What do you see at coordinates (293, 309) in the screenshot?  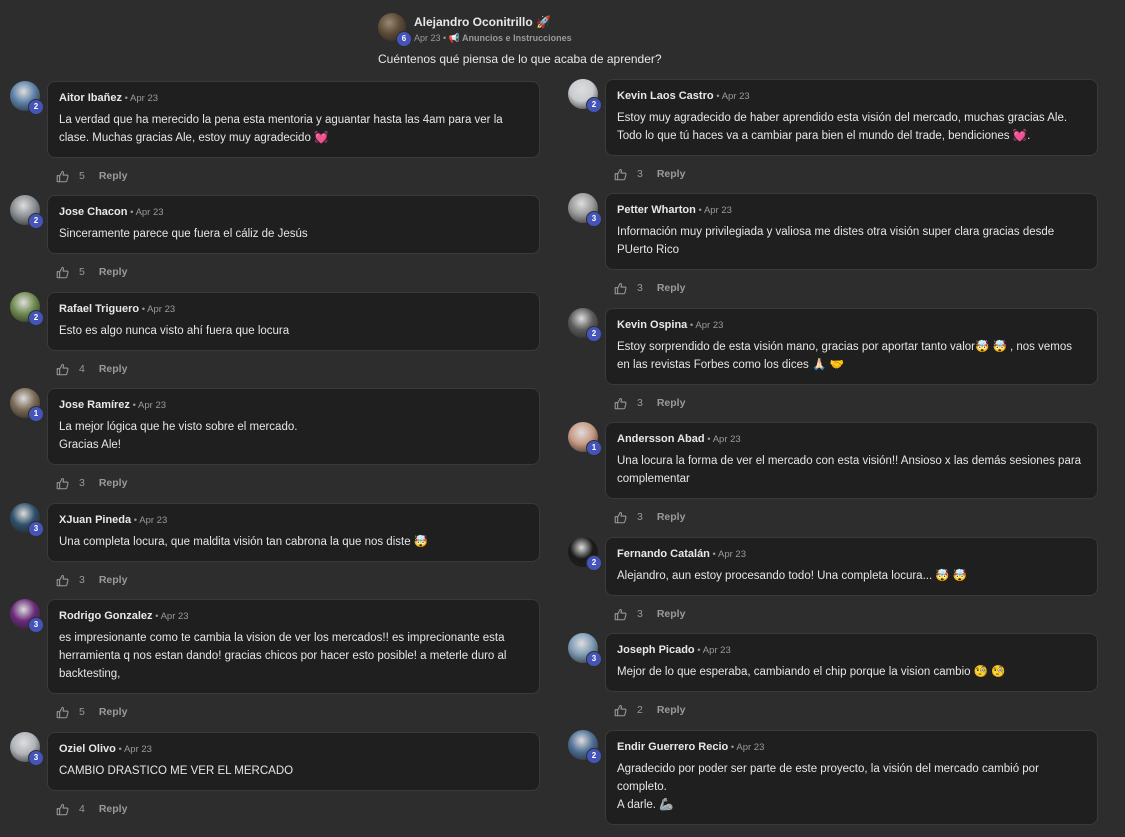 I see `comment-header: Rafael Triguero • Apr 23` at bounding box center [293, 309].